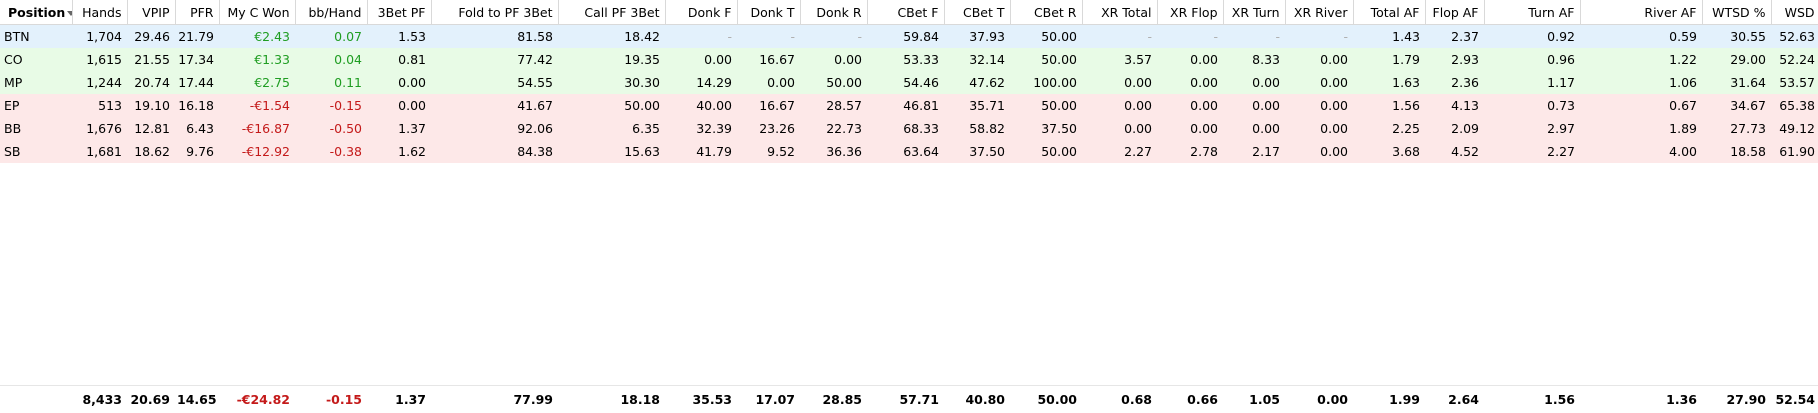 The image size is (1818, 413). What do you see at coordinates (612, 12) in the screenshot?
I see `column-header-call-pf-3bet: Call PF 3Bet` at bounding box center [612, 12].